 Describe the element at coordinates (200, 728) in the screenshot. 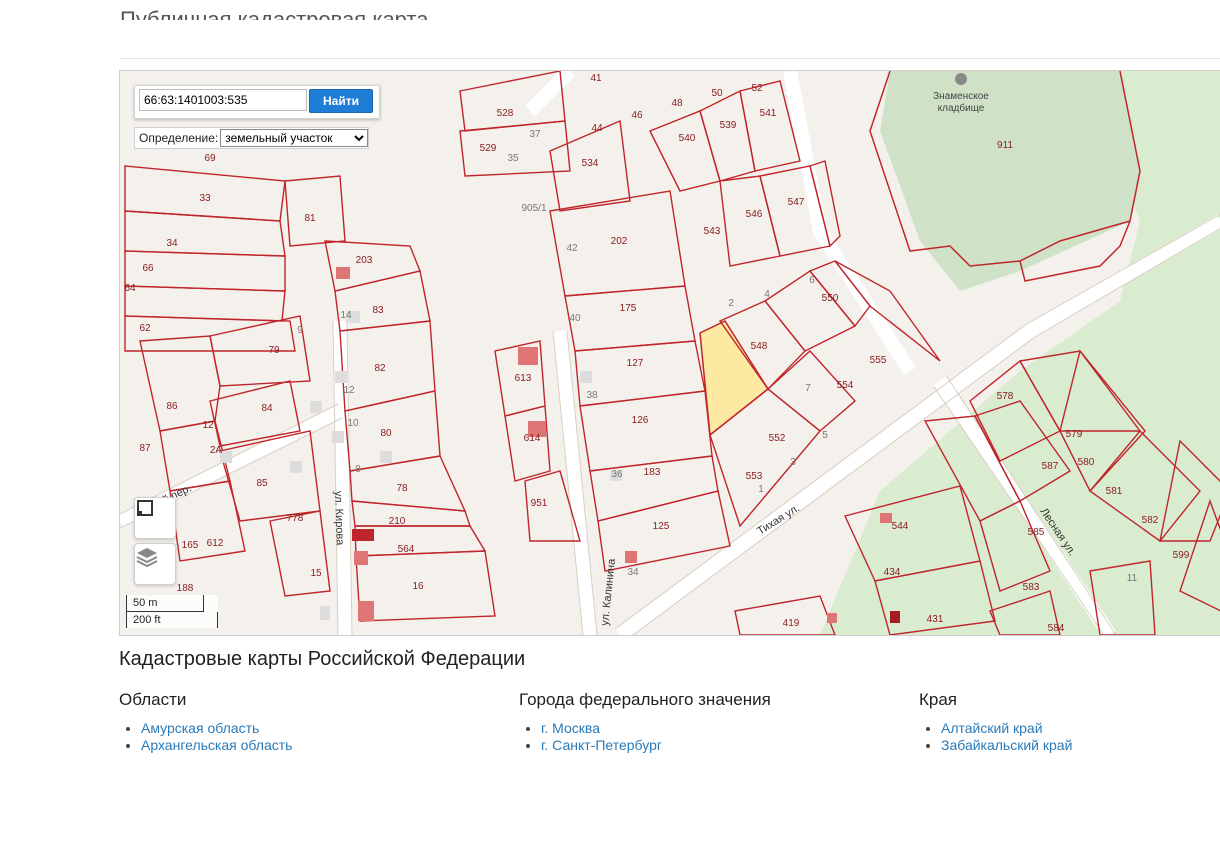

I see `link-amur: Амурская область` at that location.